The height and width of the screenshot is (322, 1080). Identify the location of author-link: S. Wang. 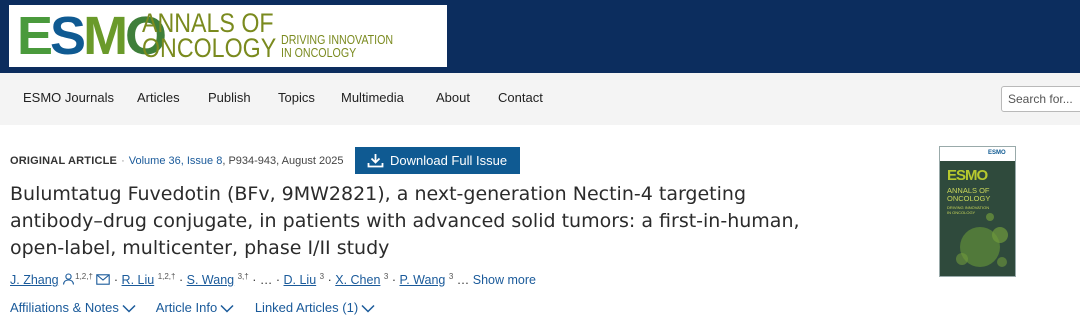
(210, 280).